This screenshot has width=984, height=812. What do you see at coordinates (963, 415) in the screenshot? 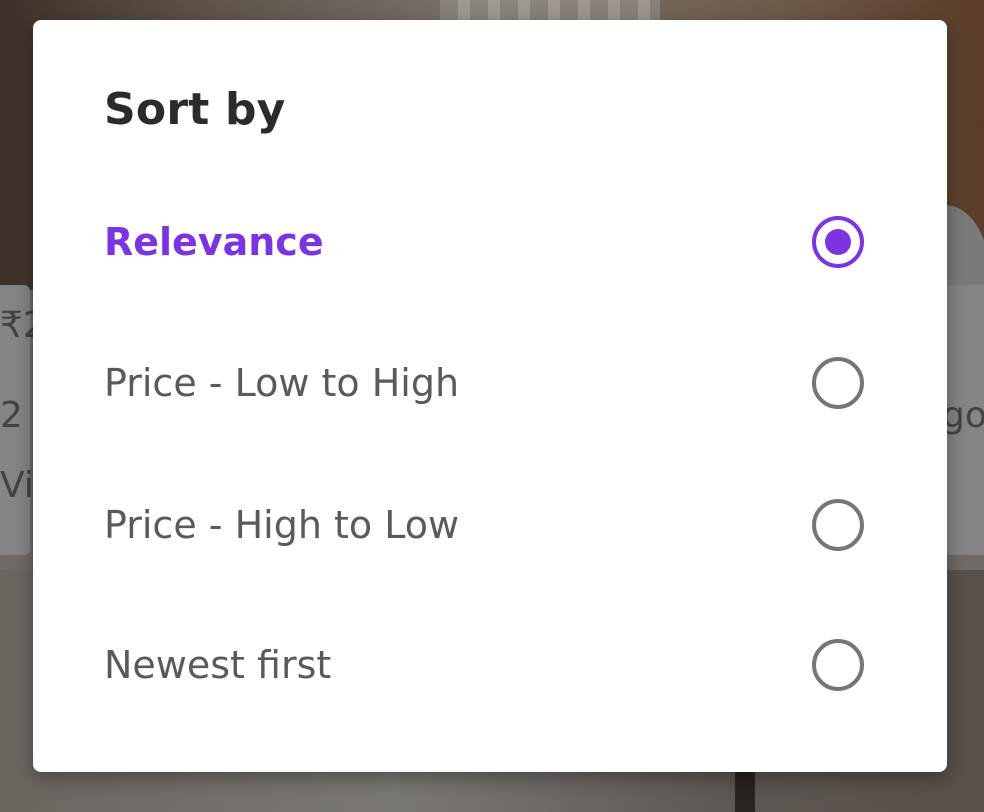
I see `background-card-right-text: go` at bounding box center [963, 415].